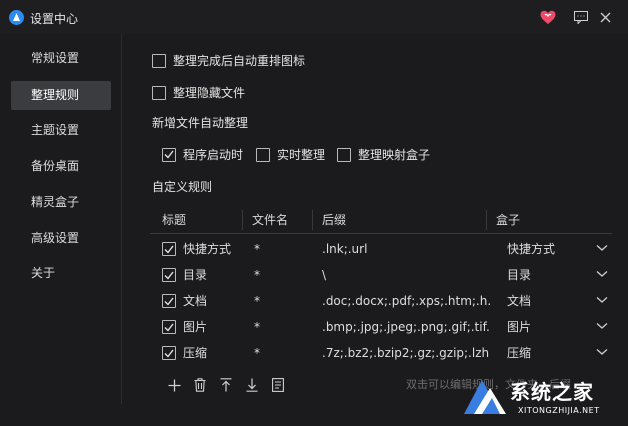  Describe the element at coordinates (552, 392) in the screenshot. I see `watermark-brand: 系统之家` at that location.